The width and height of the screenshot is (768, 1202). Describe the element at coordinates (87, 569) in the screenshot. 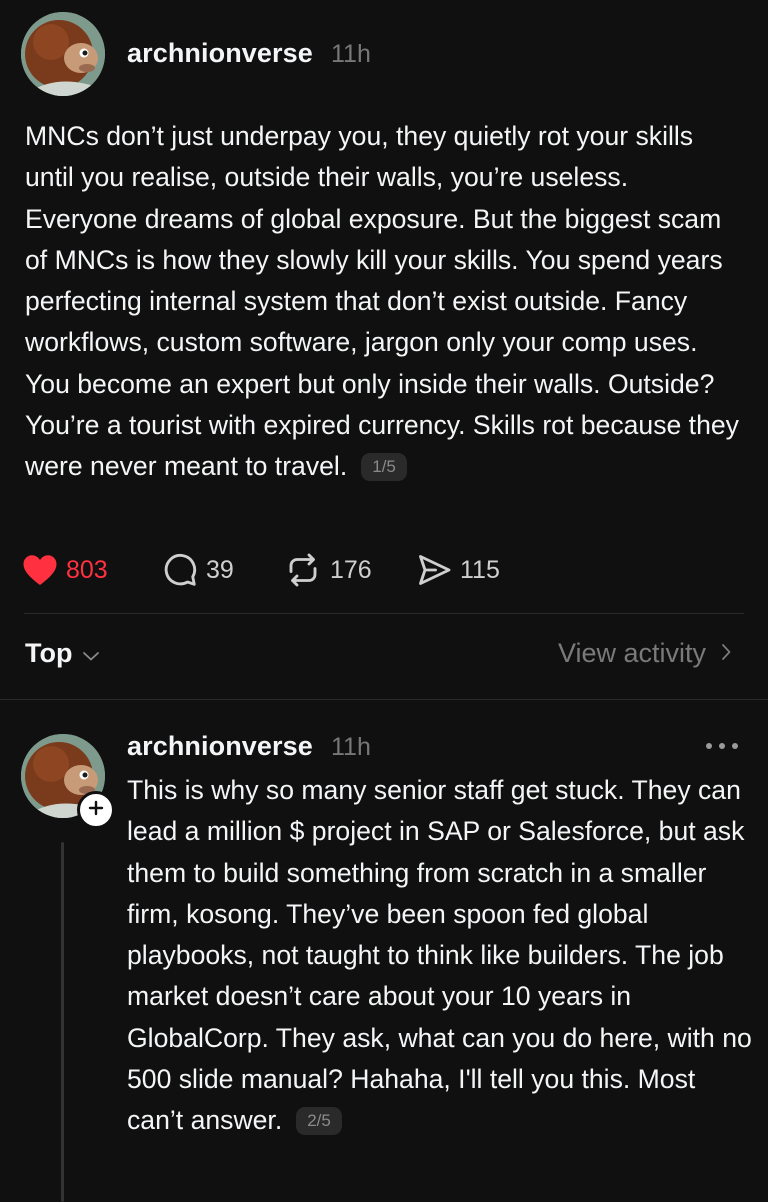

I see `like-count: 803` at that location.